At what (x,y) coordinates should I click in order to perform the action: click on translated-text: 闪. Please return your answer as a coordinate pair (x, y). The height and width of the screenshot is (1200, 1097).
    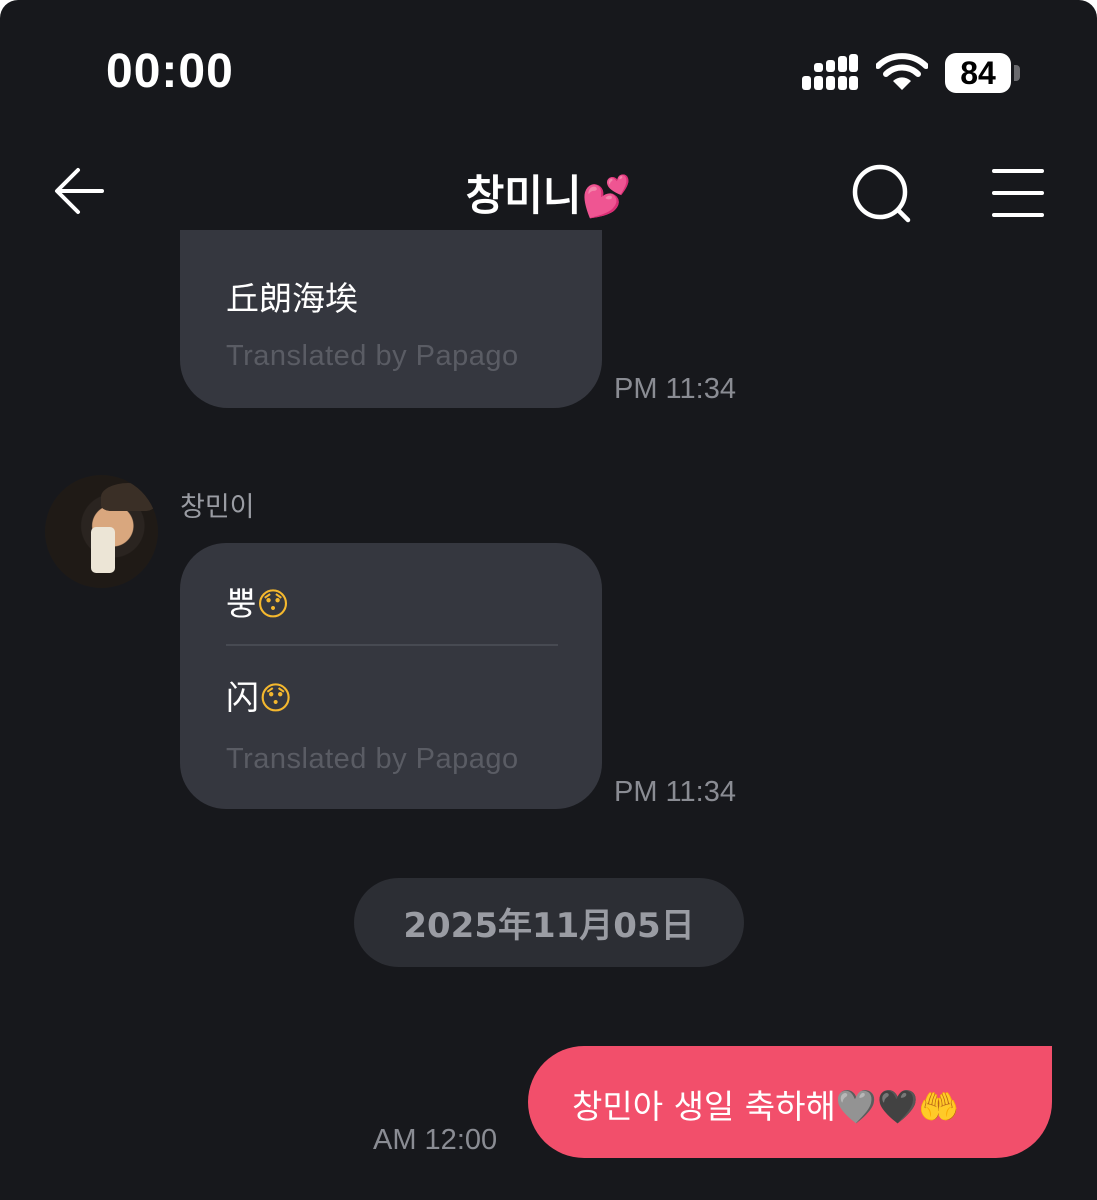
    Looking at the image, I should click on (242, 697).